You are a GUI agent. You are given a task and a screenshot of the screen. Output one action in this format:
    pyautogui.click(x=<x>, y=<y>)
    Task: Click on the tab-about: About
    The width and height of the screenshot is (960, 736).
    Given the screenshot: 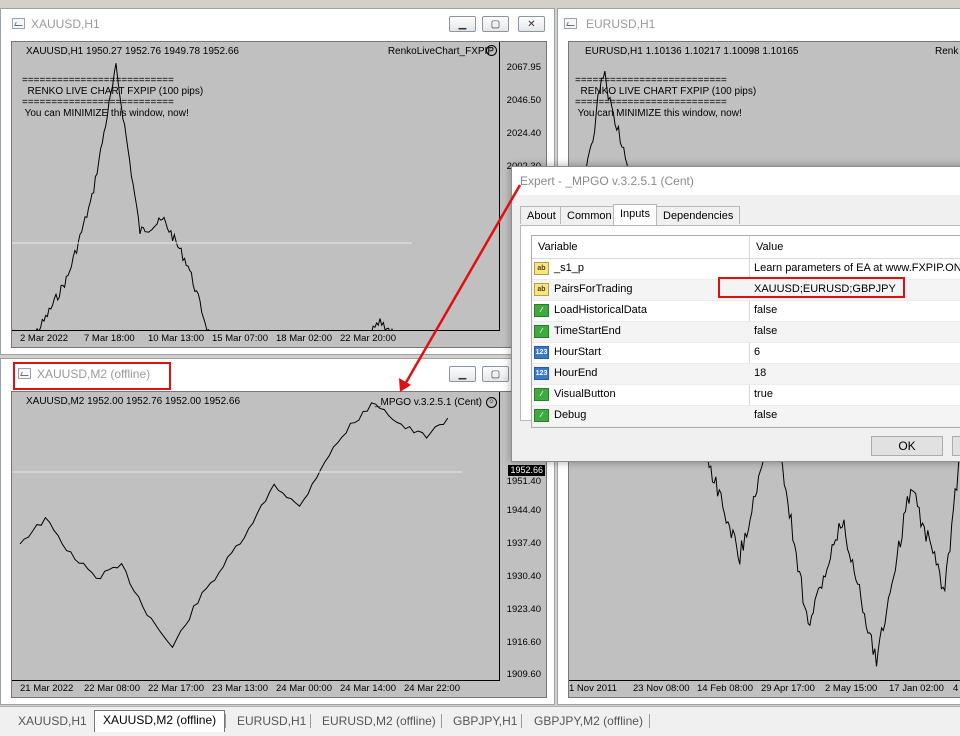 What is the action you would take?
    pyautogui.click(x=541, y=215)
    